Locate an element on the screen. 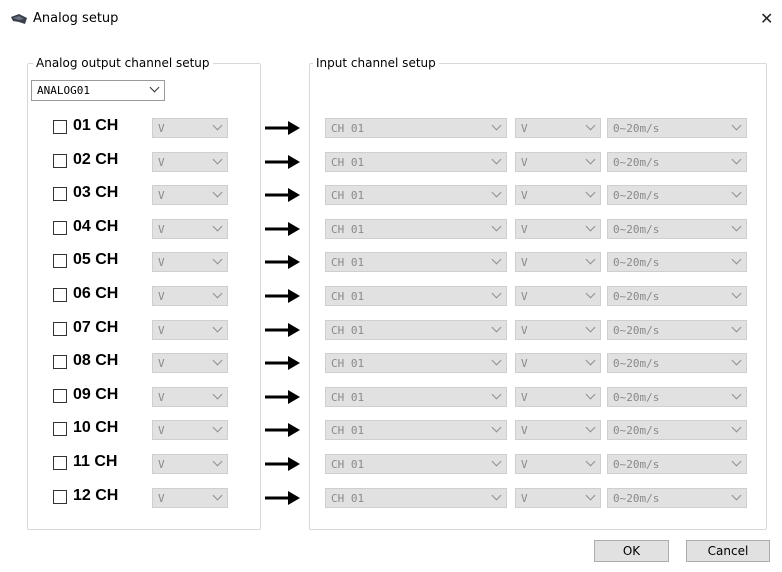 This screenshot has height=572, width=782. channel-row: 12 CH V CH 01 V 0~20m/s is located at coordinates (391, 498).